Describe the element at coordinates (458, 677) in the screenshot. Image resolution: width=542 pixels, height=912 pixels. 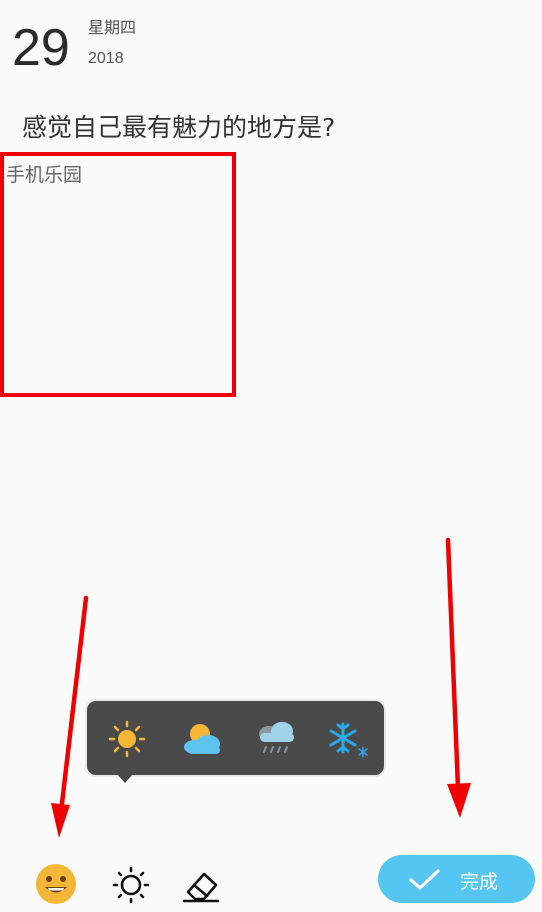
I see `arrow-to-done-button` at that location.